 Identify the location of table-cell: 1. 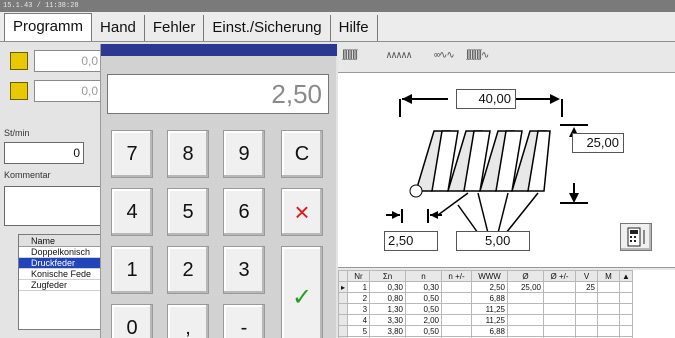
(359, 287).